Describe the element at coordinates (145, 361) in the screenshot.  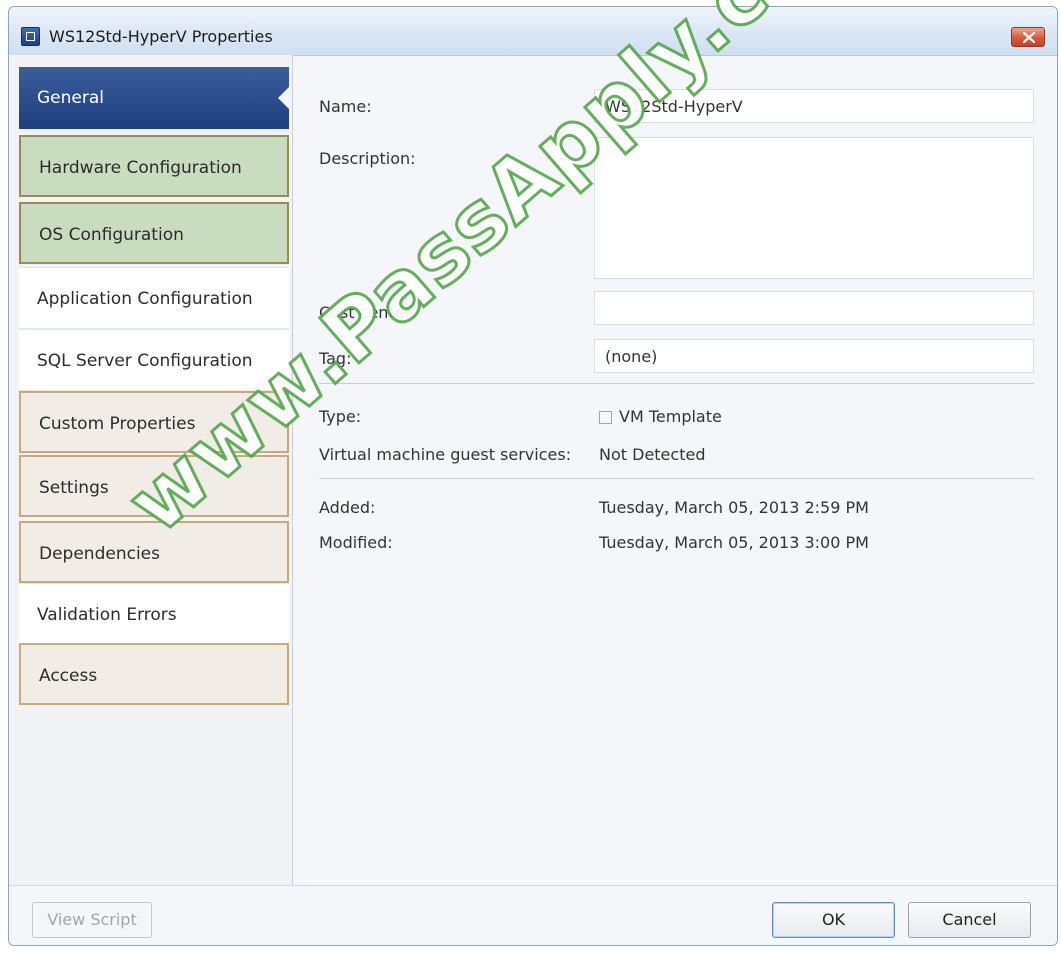
I see `nav-item-label: SQL Server Configuration` at that location.